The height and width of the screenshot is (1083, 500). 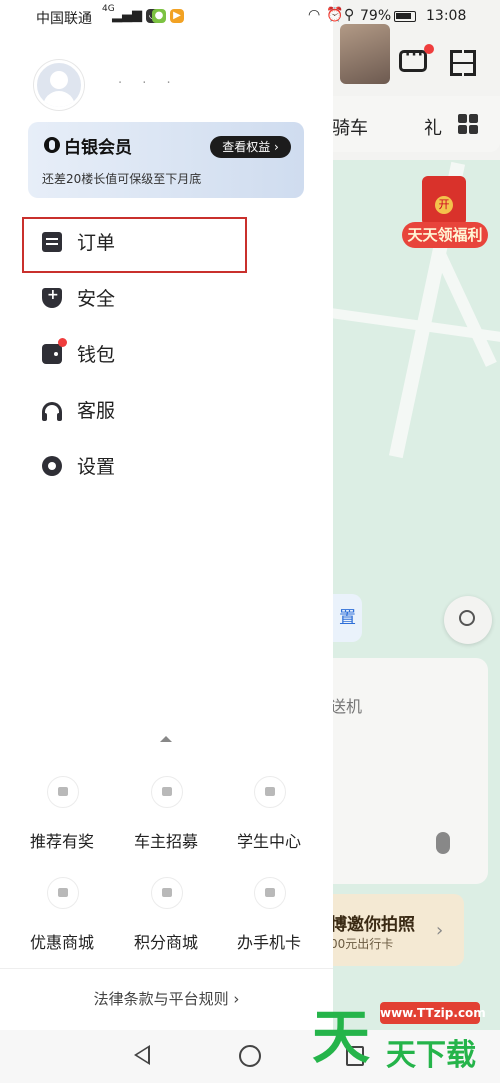 I want to click on divider, so click(x=166, y=968).